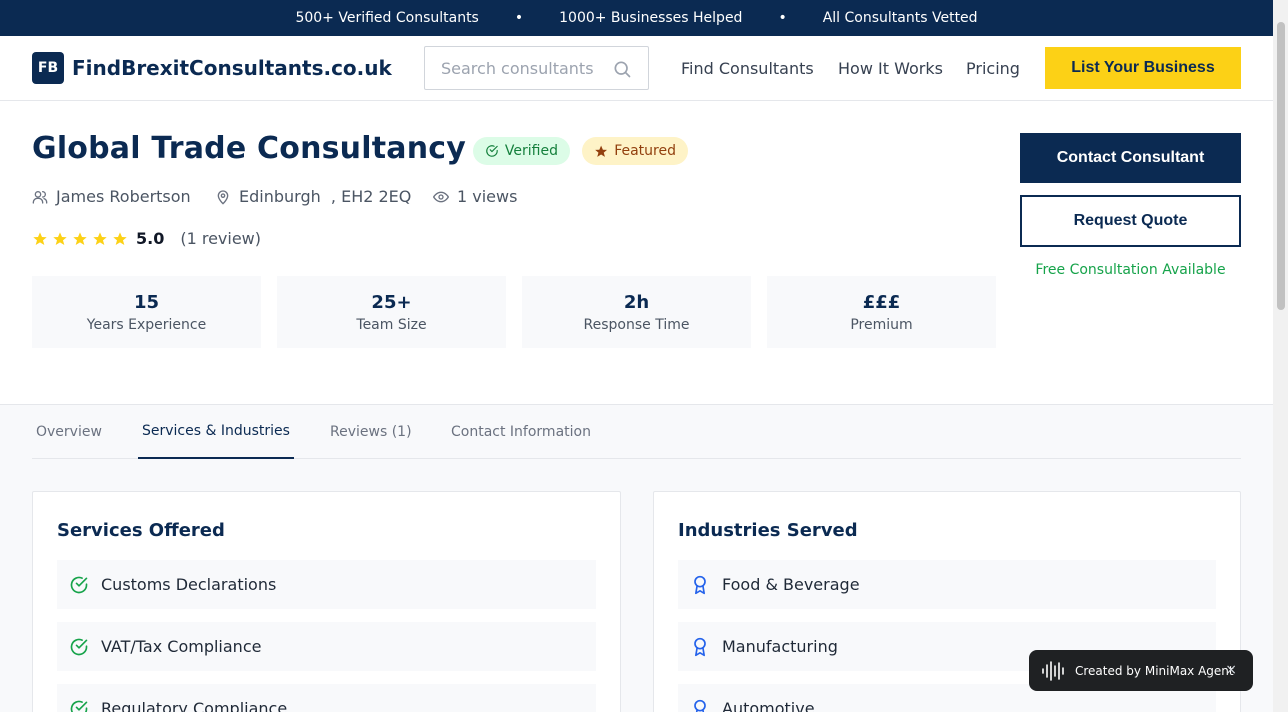  Describe the element at coordinates (1143, 68) in the screenshot. I see `list-your-business-button: List Your Business` at that location.